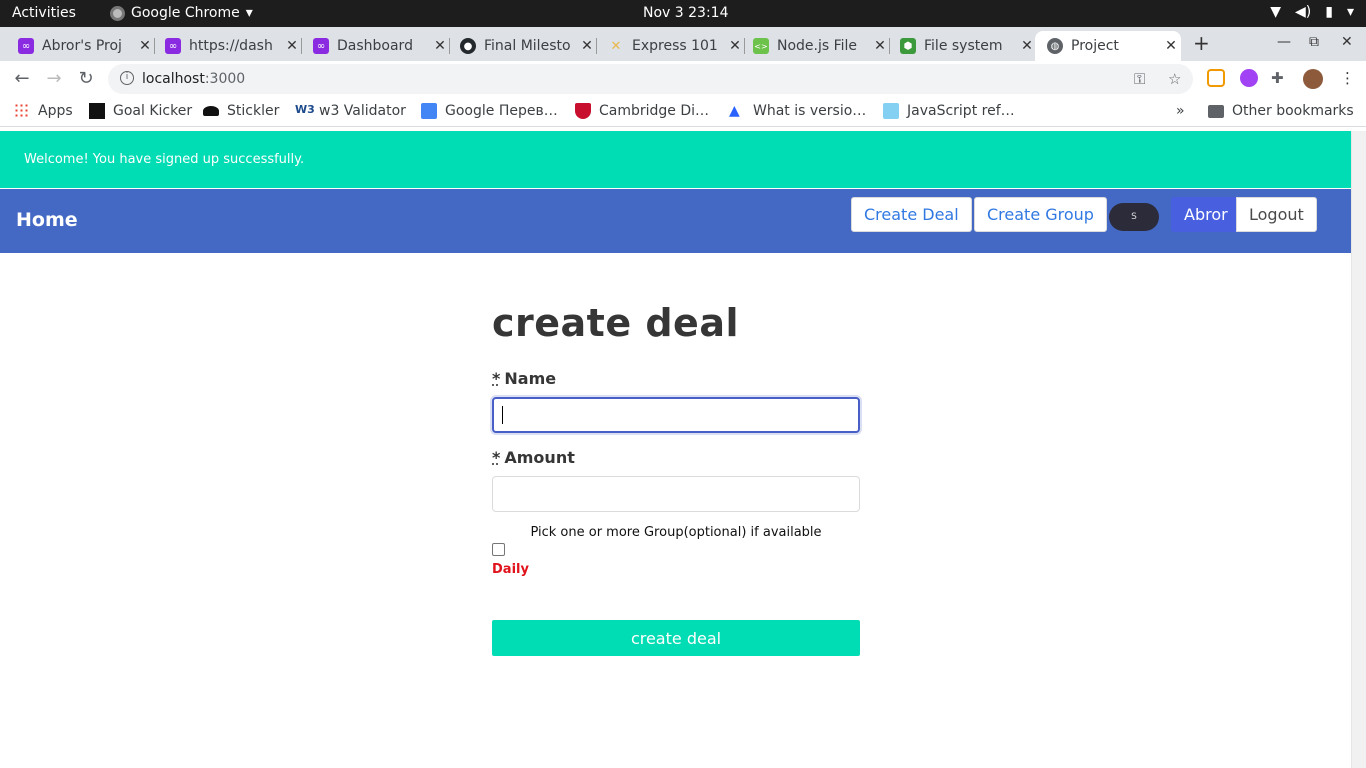 The height and width of the screenshot is (768, 1366). I want to click on forward-arrow-icon: →, so click(54, 79).